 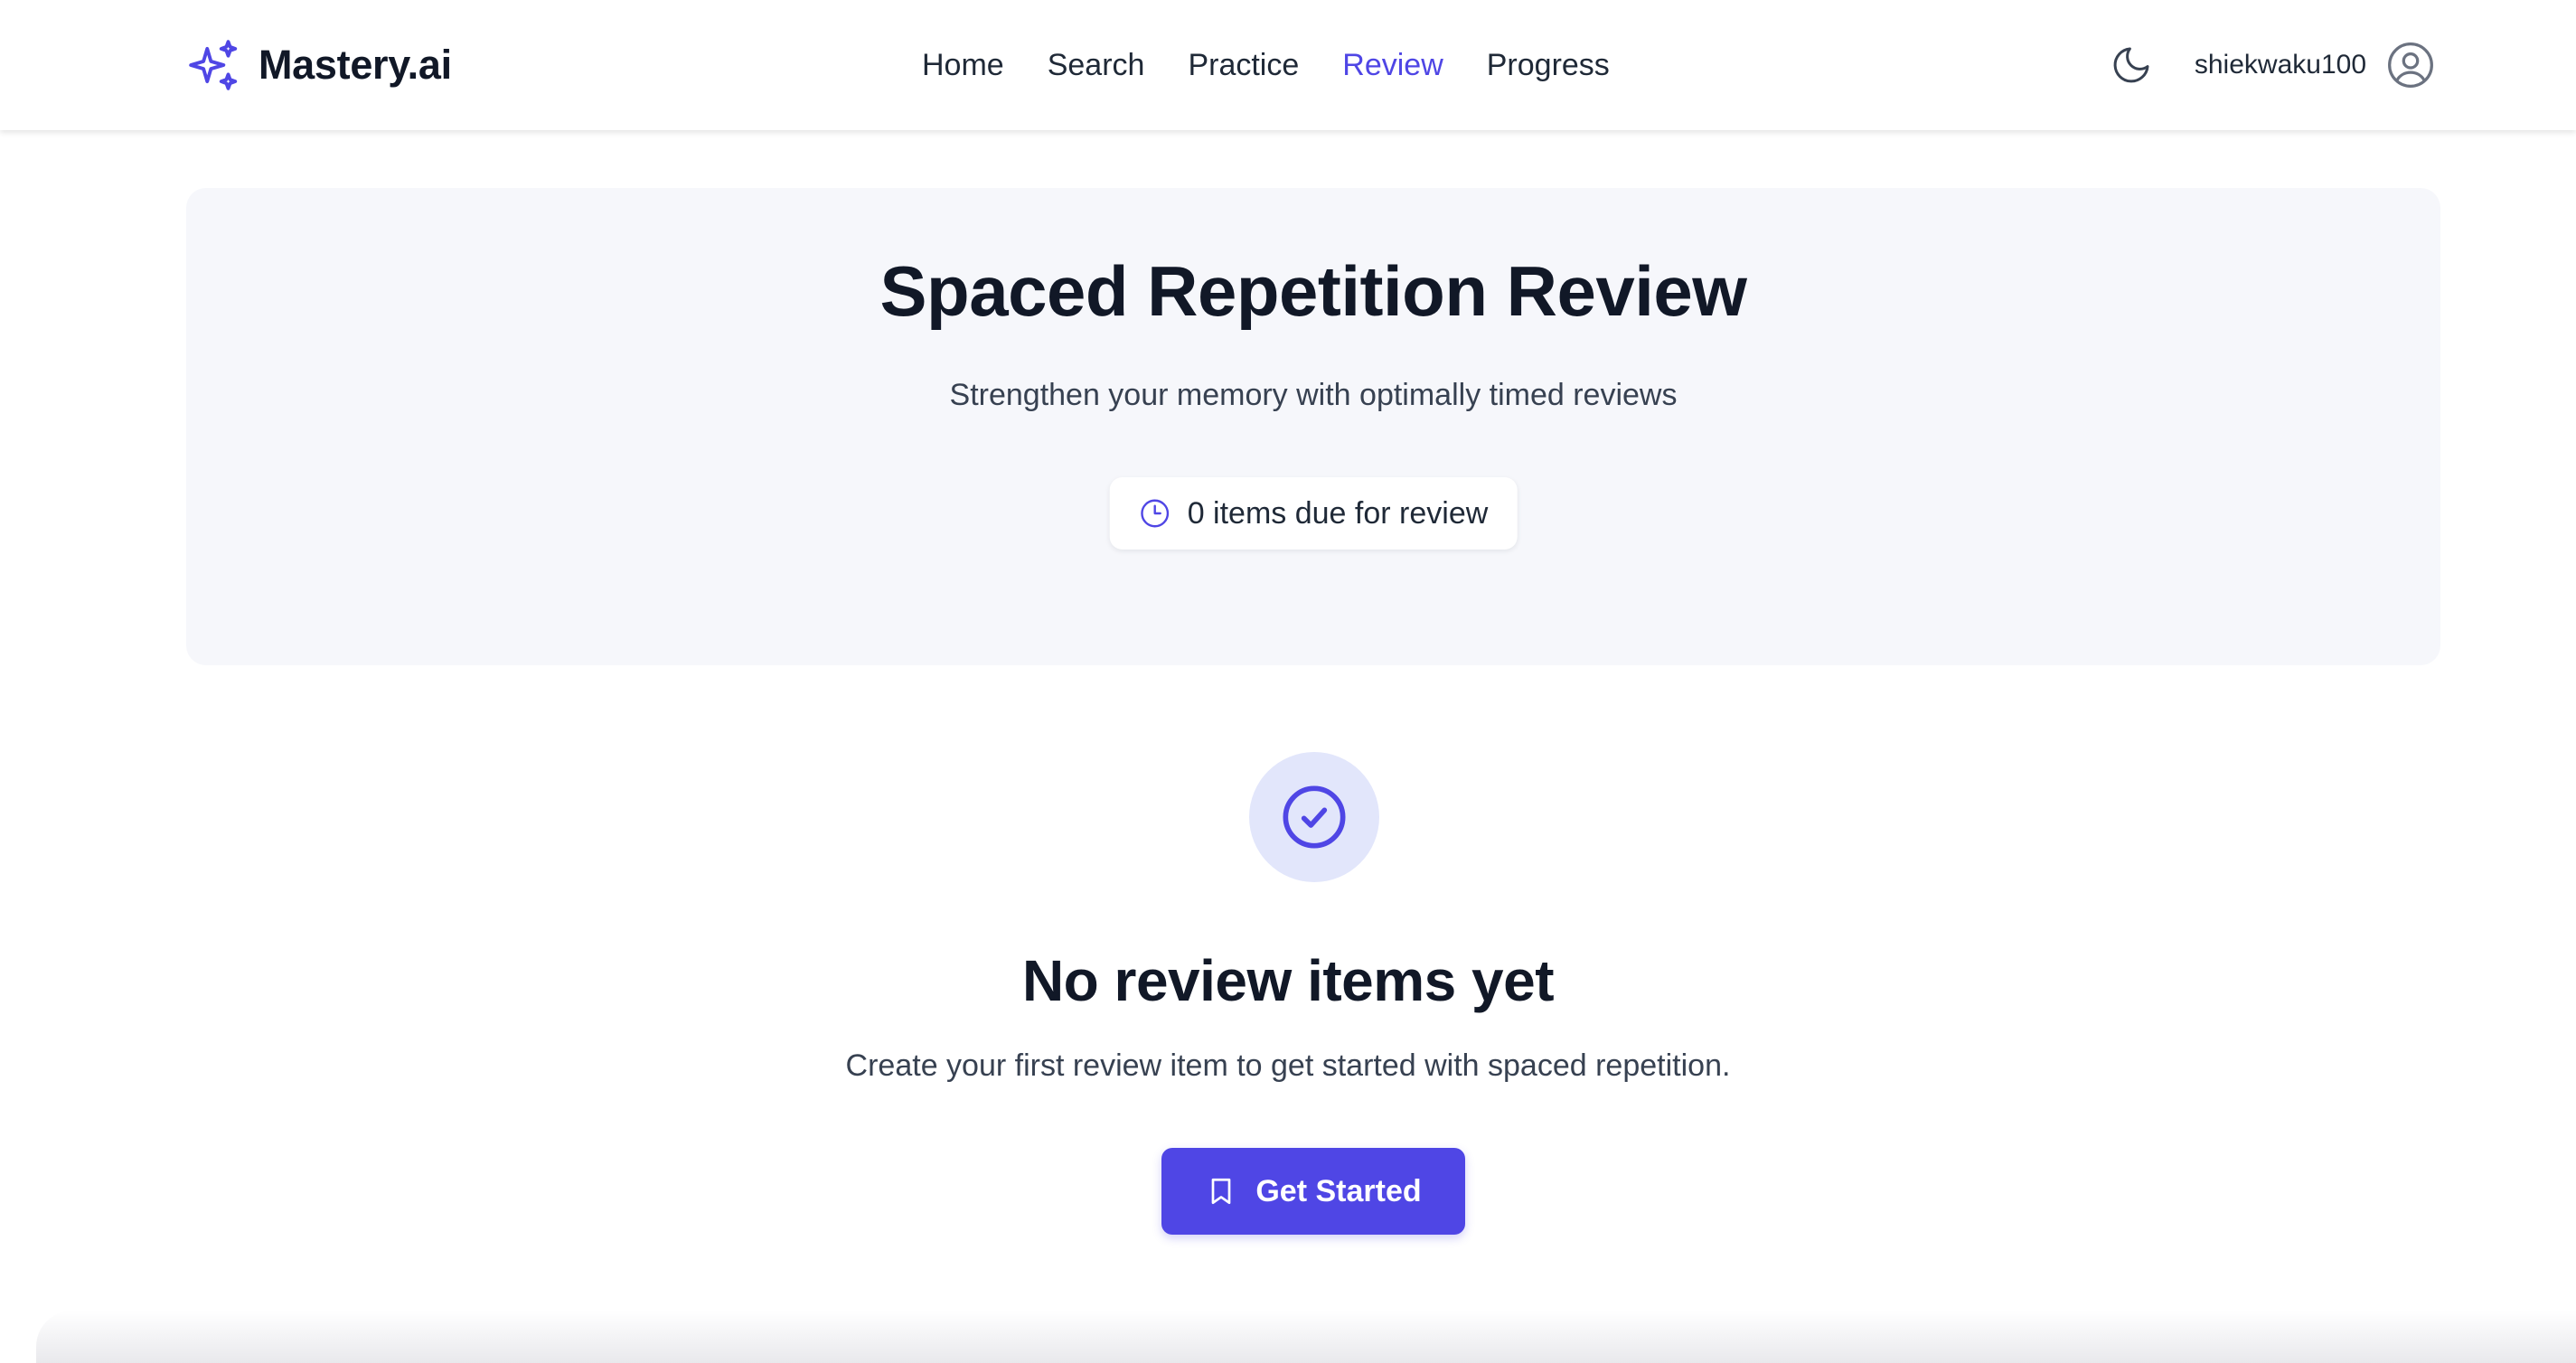 What do you see at coordinates (1096, 66) in the screenshot?
I see `nav-link-search: Search` at bounding box center [1096, 66].